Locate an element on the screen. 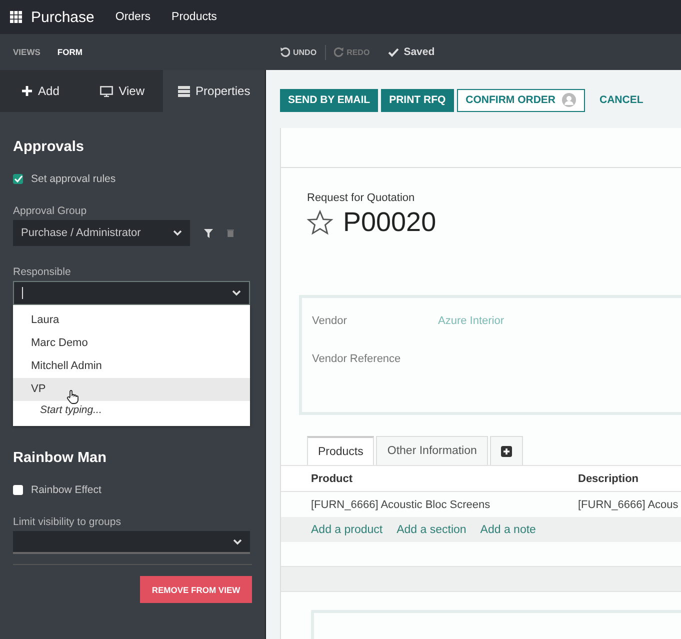 The image size is (681, 639). editor-tab: VIEWS is located at coordinates (26, 52).